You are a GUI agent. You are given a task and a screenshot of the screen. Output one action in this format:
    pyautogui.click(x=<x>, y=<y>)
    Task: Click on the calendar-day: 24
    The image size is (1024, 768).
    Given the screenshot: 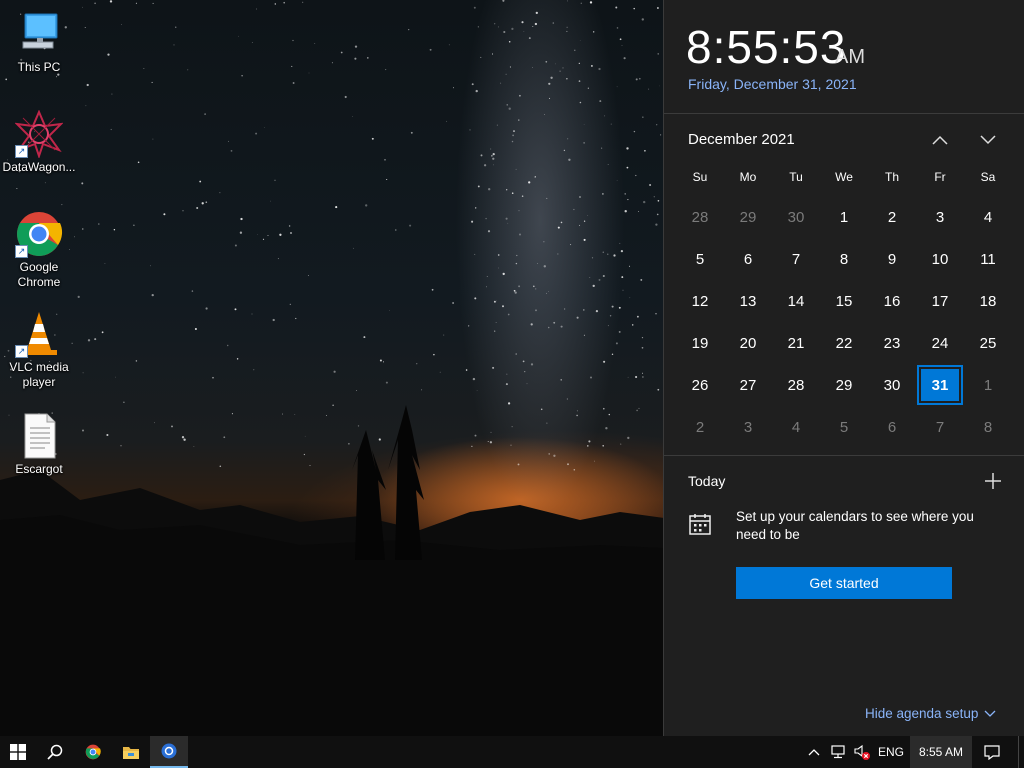 What is the action you would take?
    pyautogui.click(x=940, y=343)
    